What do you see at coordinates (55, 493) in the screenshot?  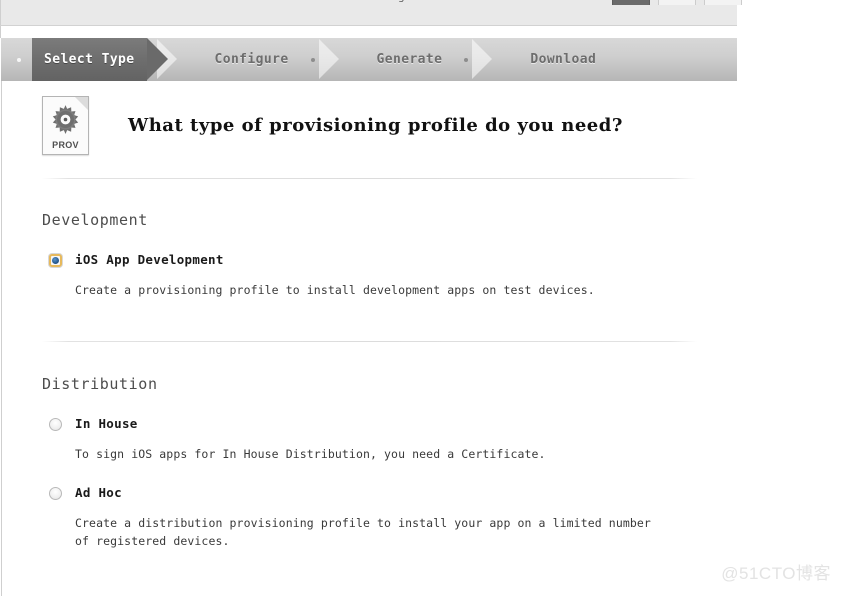 I see `radio-ad-hoc` at bounding box center [55, 493].